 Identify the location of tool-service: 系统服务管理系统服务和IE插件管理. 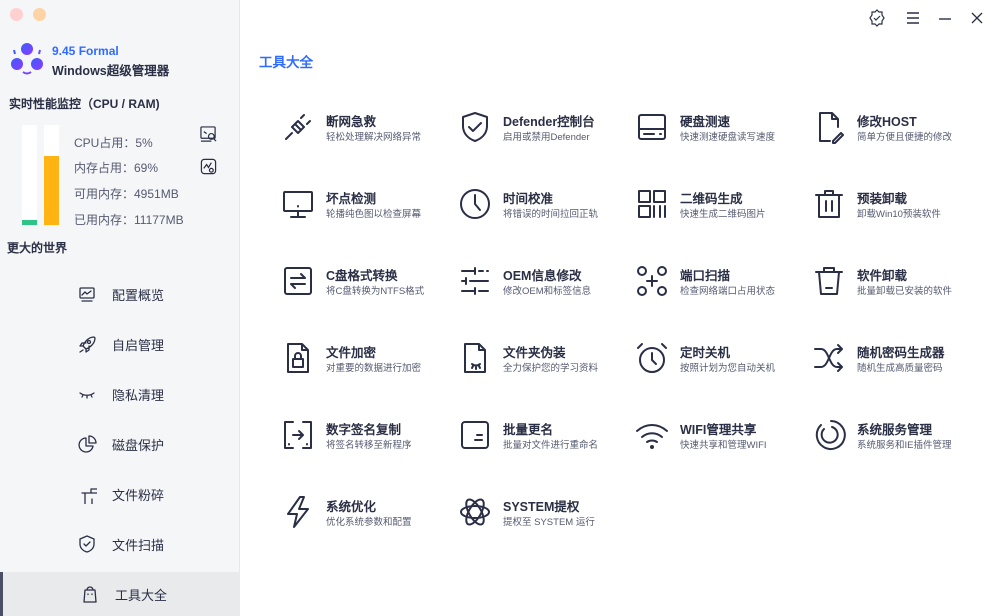
(898, 439).